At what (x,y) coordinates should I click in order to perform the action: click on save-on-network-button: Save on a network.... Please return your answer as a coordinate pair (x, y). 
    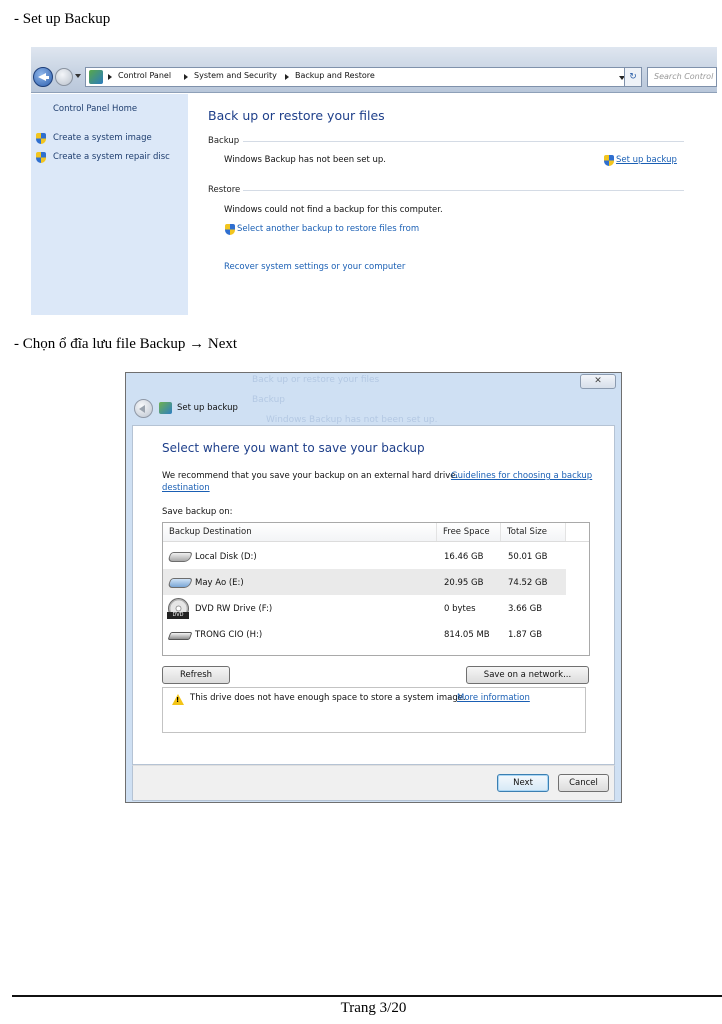
    Looking at the image, I should click on (527, 675).